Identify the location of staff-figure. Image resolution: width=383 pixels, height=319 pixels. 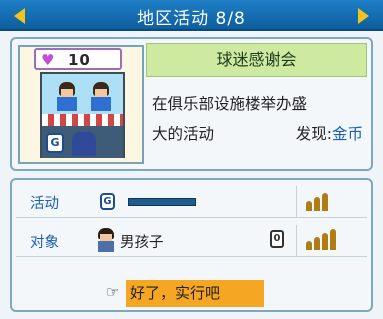
(84, 144).